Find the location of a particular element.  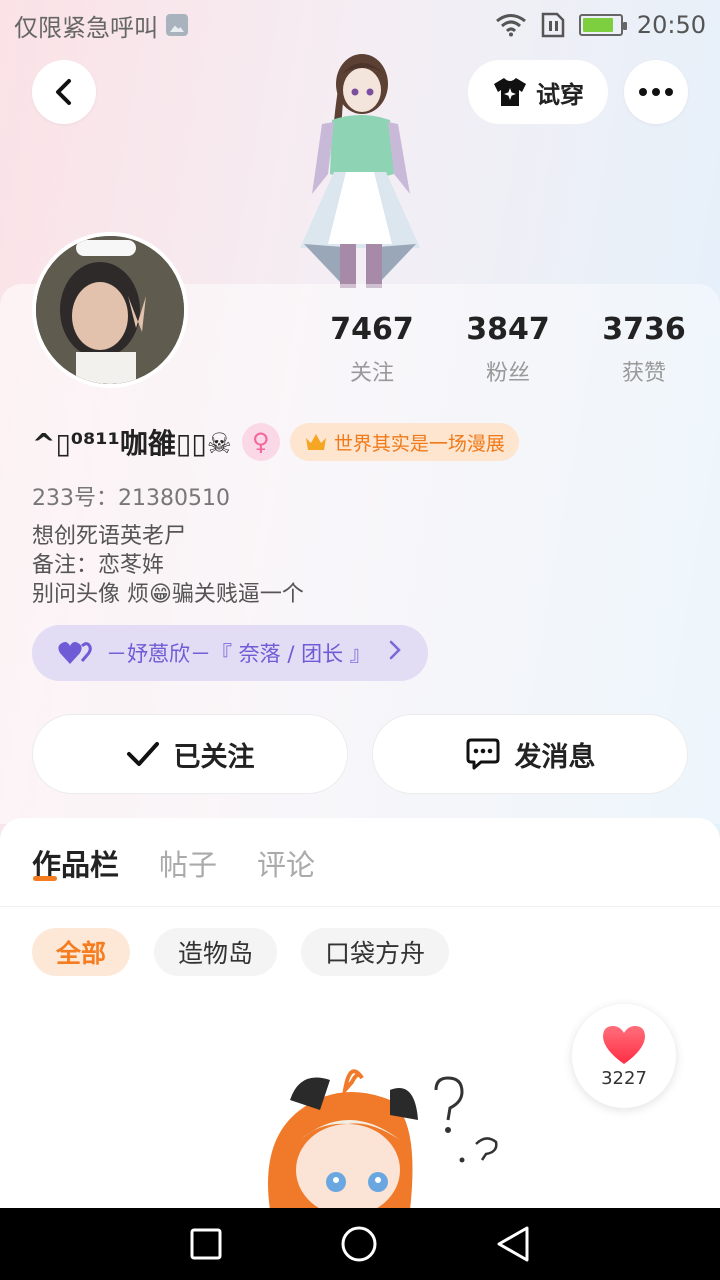

more-options-button is located at coordinates (656, 92).